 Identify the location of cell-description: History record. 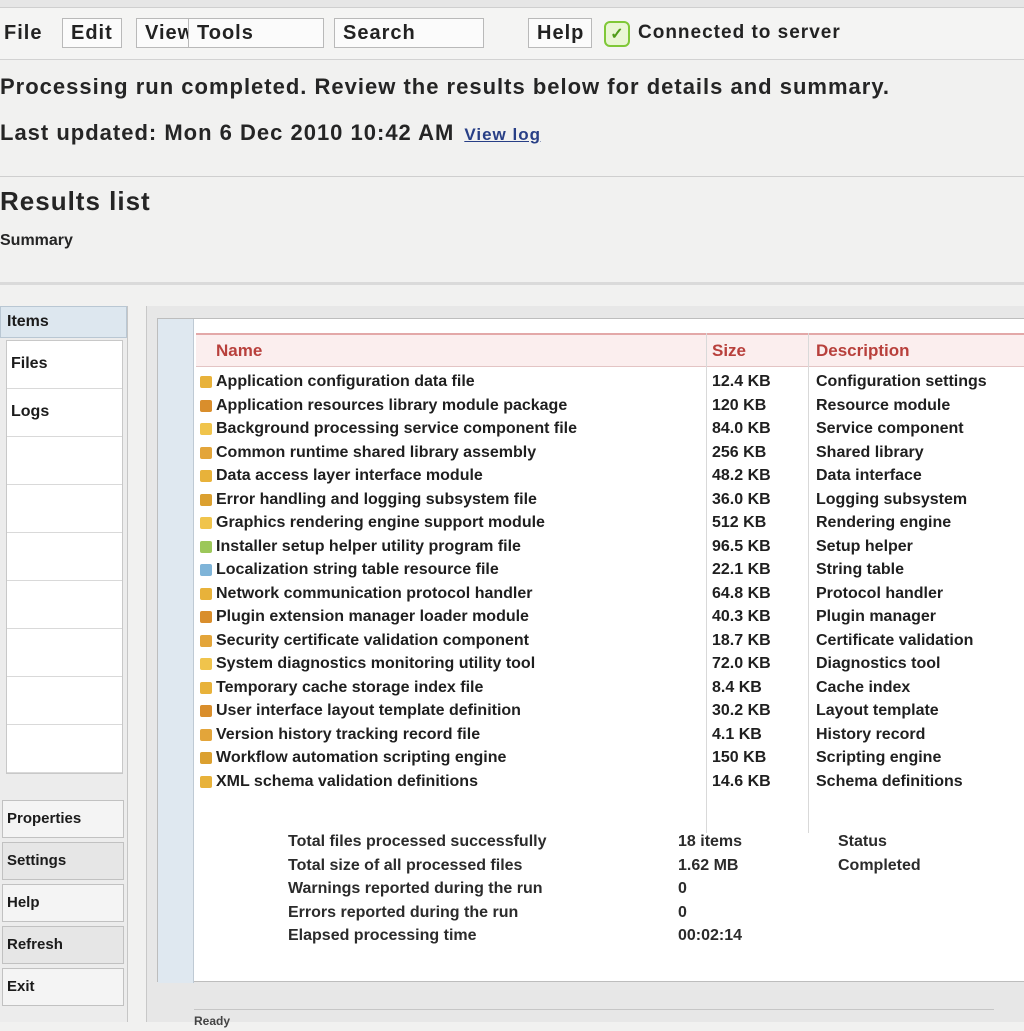
(871, 734).